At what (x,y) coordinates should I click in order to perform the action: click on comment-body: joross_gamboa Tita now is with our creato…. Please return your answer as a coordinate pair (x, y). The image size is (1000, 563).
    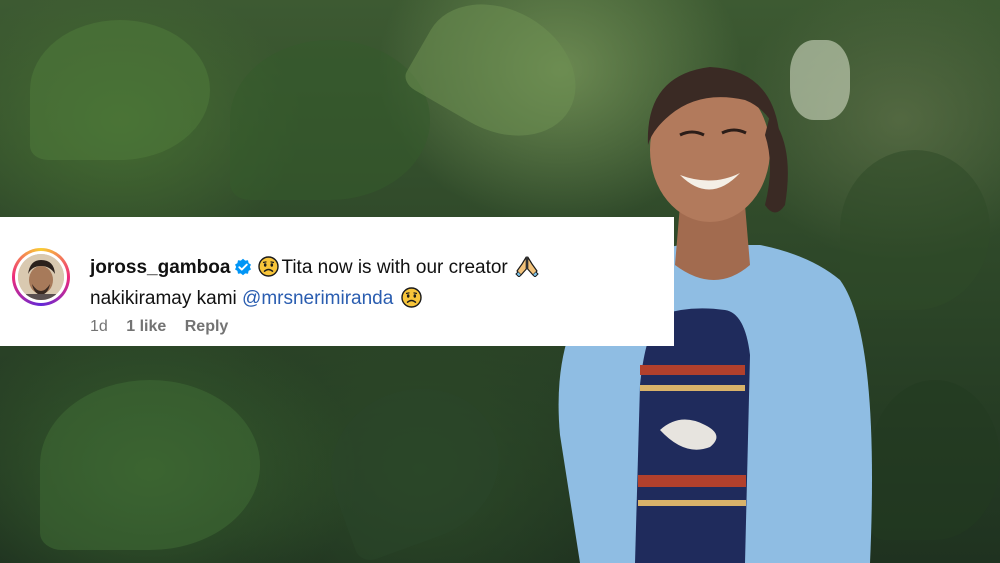
    Looking at the image, I should click on (375, 285).